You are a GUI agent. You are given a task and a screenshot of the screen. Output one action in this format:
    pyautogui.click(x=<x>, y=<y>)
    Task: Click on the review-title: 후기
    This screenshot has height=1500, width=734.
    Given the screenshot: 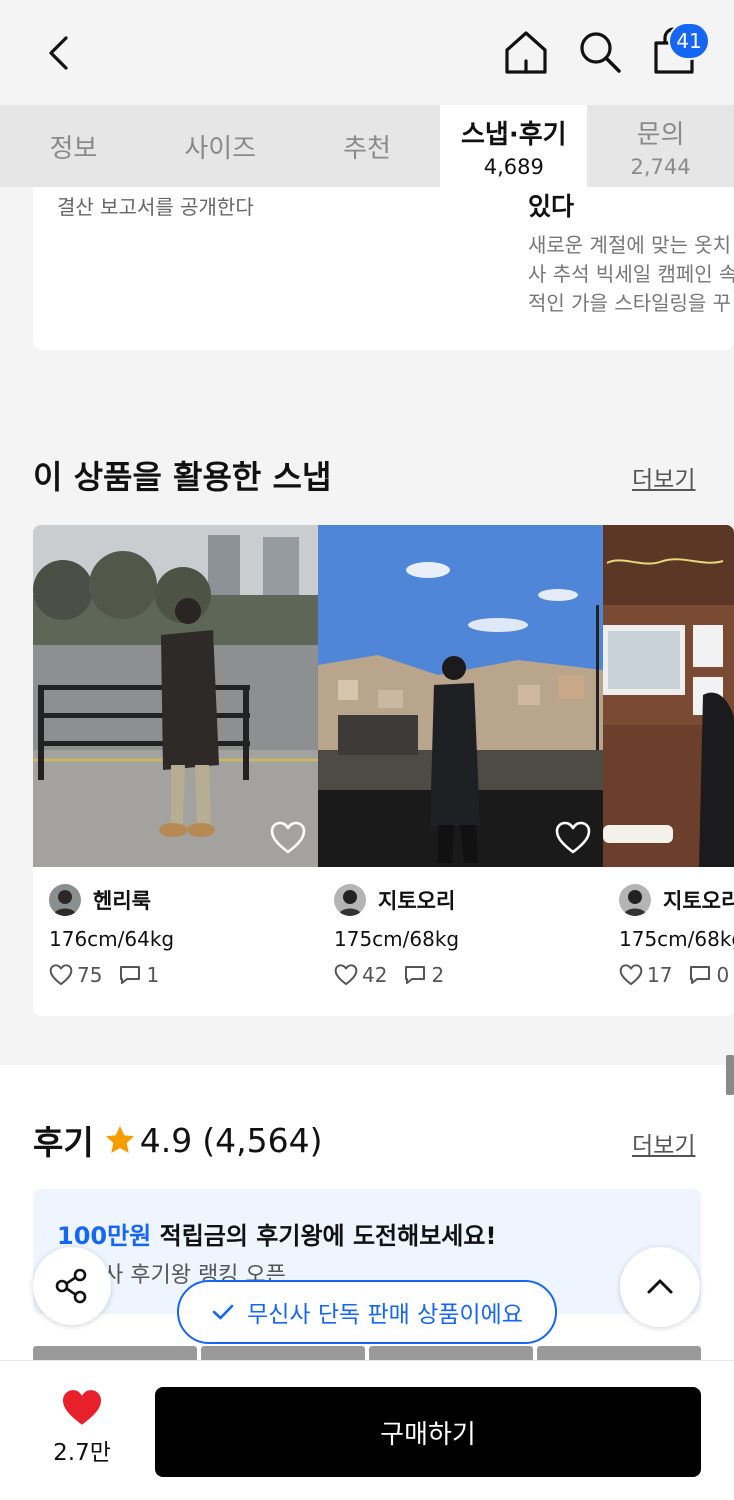 What is the action you would take?
    pyautogui.click(x=63, y=1142)
    